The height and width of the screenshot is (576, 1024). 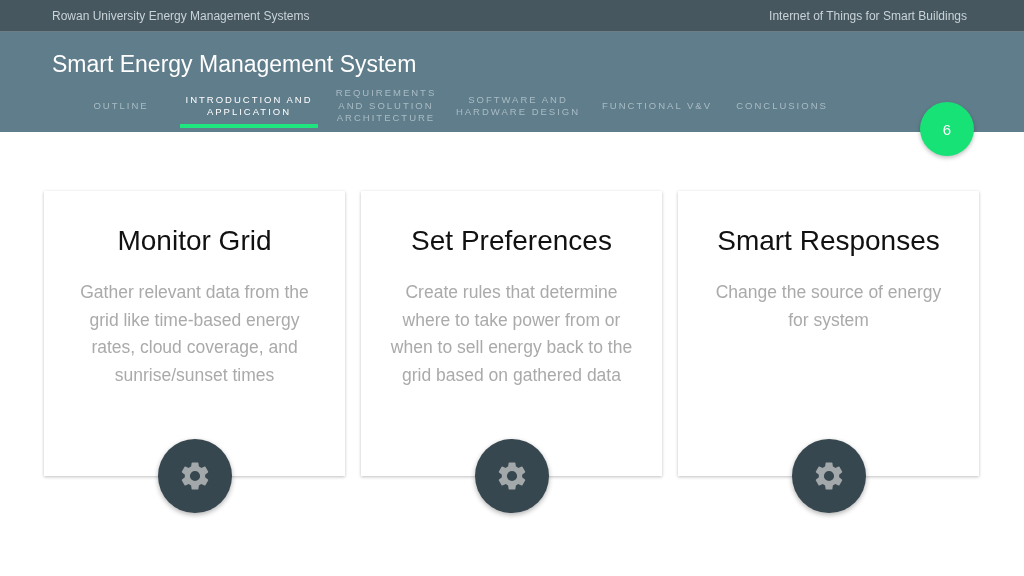 What do you see at coordinates (511, 241) in the screenshot?
I see `card-title: Set Preferences` at bounding box center [511, 241].